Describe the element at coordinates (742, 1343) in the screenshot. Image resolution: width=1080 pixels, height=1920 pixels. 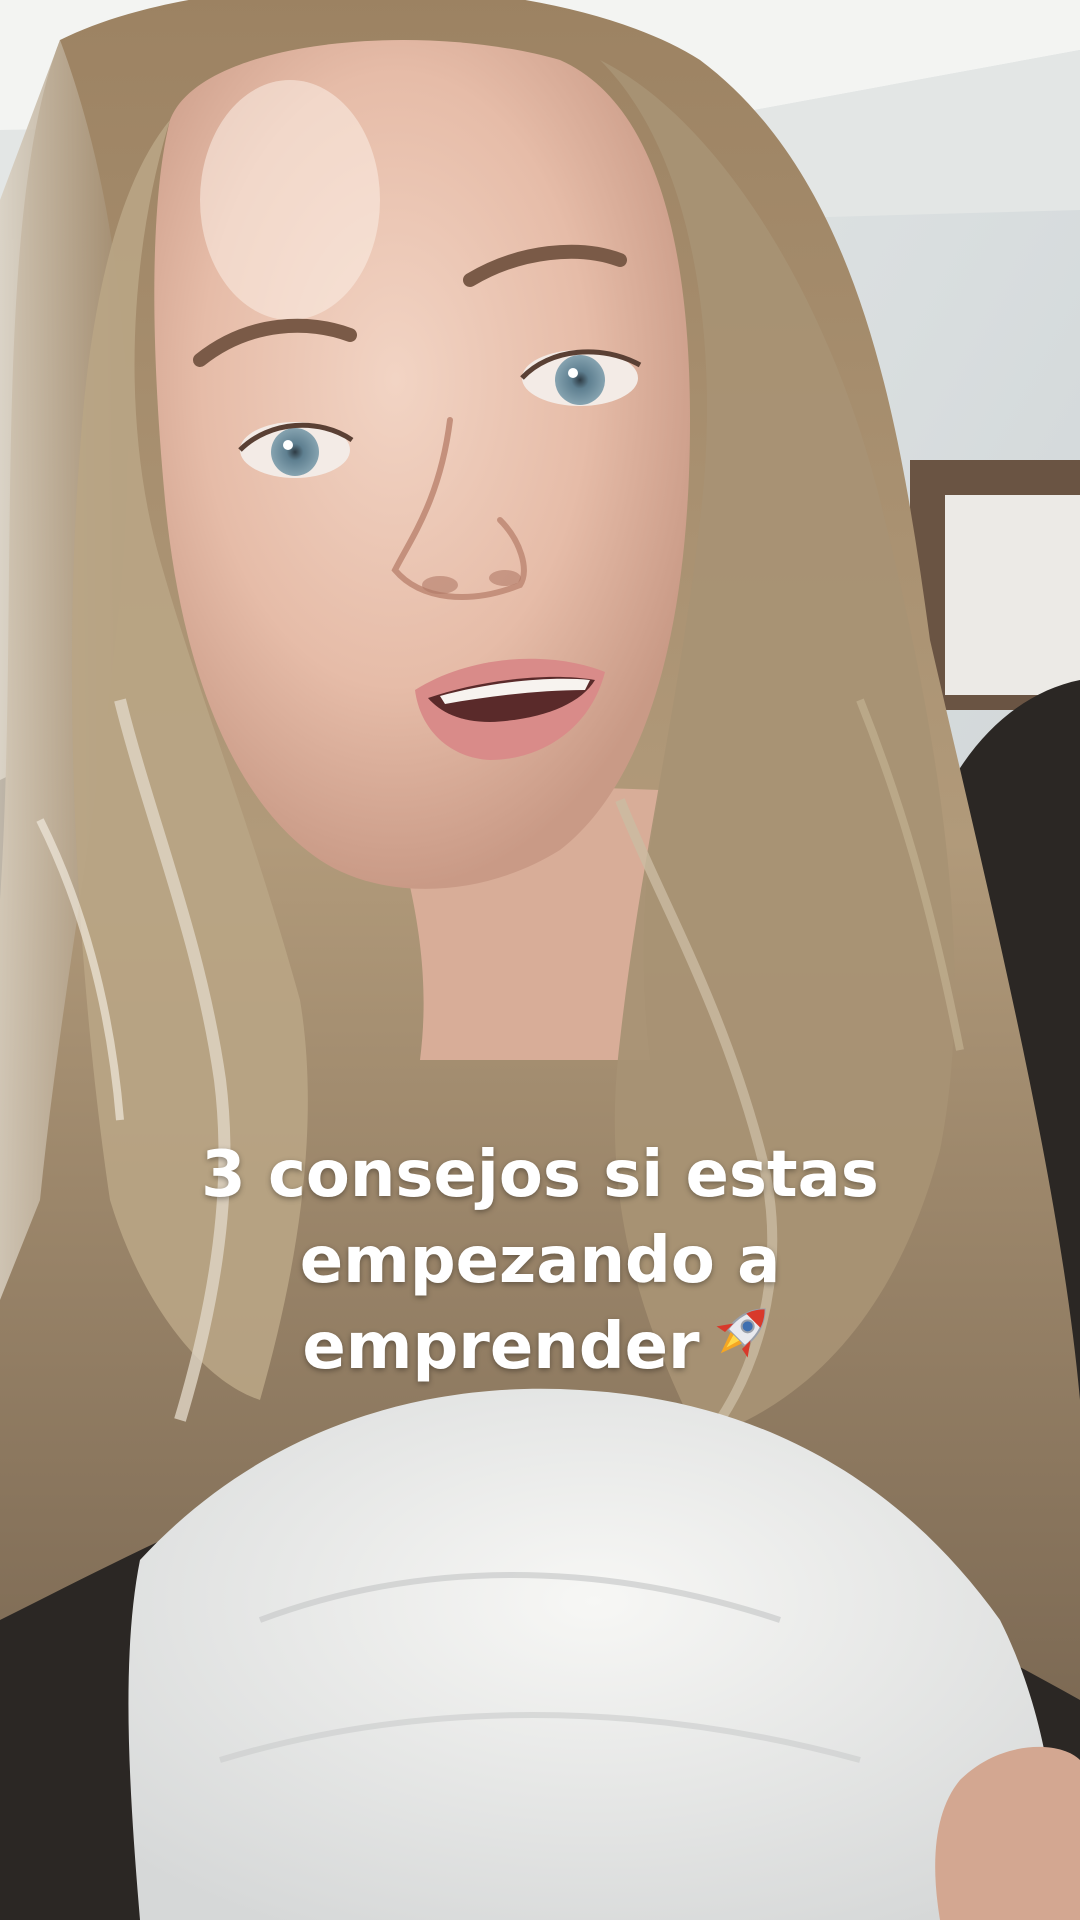
I see `rocket-icon` at that location.